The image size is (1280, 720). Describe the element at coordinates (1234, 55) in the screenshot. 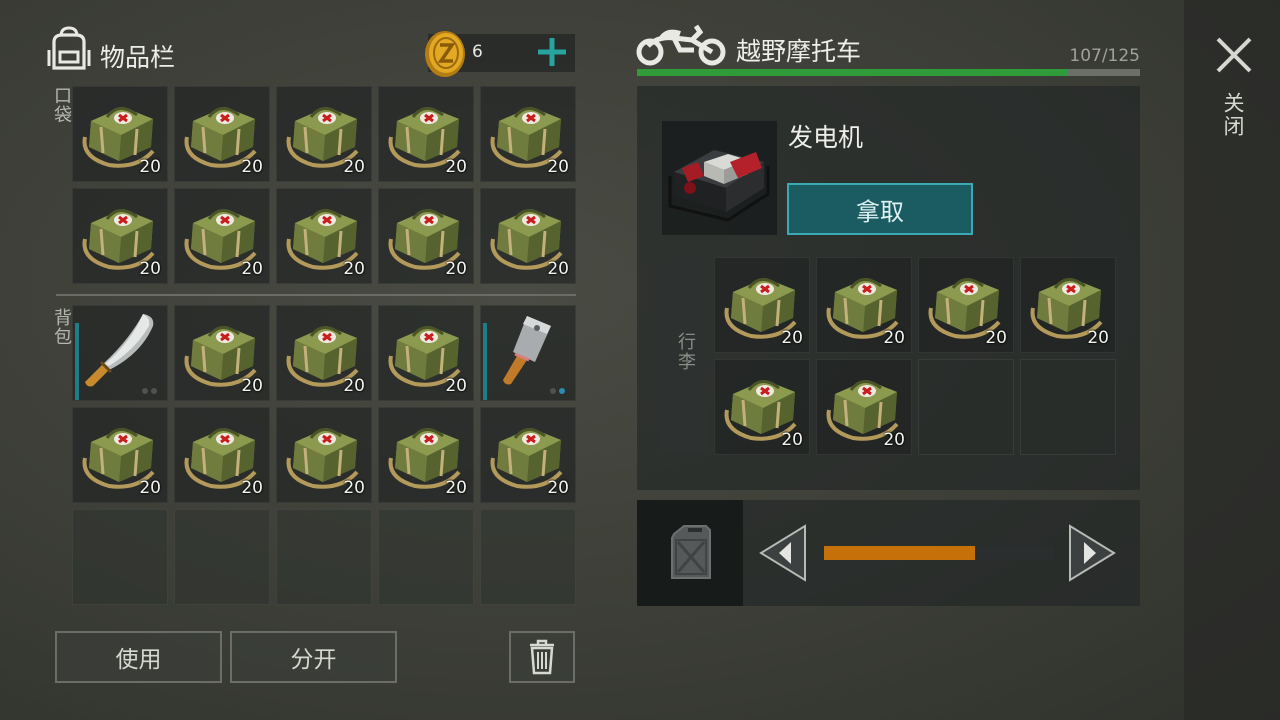

I see `close-button` at that location.